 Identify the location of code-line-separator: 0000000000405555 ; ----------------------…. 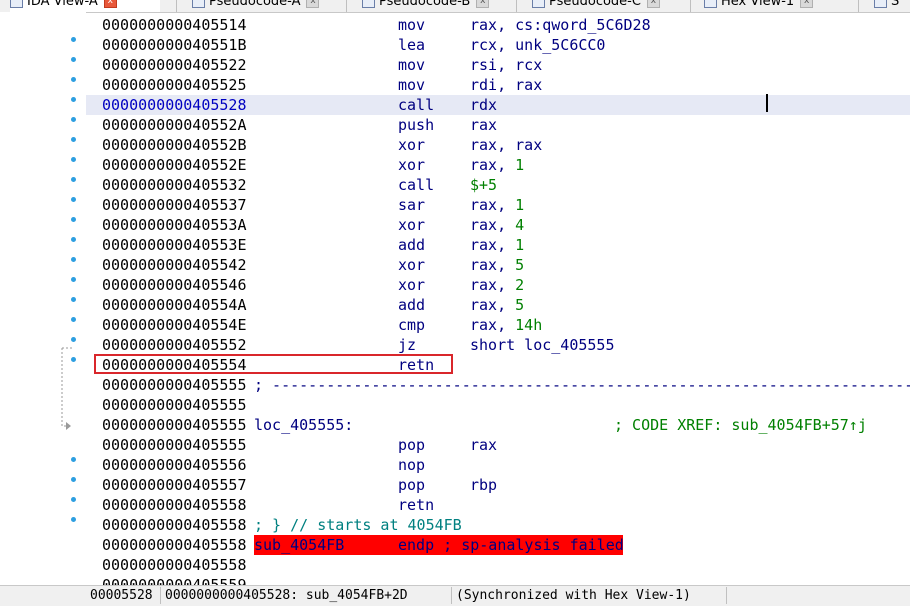
(498, 385).